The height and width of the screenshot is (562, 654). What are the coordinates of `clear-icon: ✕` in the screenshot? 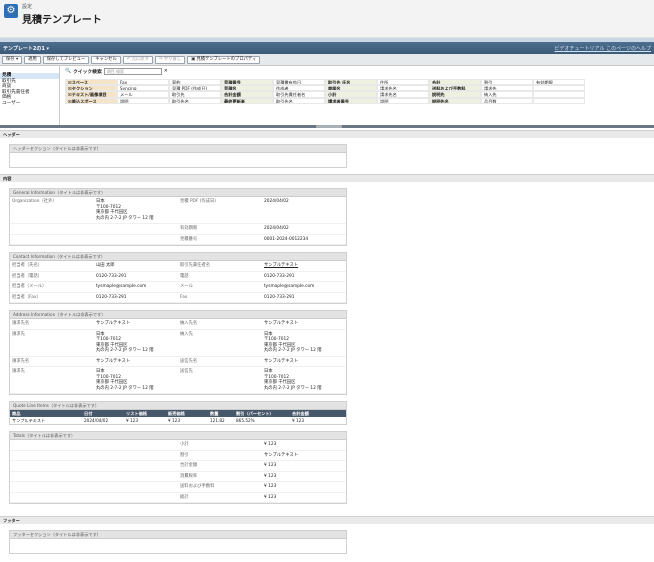 It's located at (166, 71).